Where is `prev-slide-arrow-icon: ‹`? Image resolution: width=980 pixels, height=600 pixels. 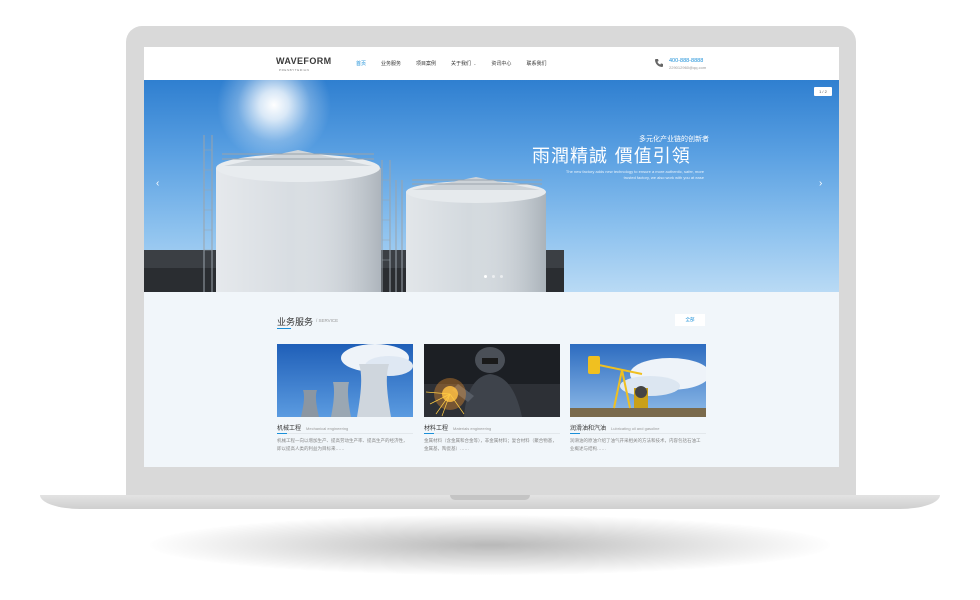 prev-slide-arrow-icon: ‹ is located at coordinates (157, 183).